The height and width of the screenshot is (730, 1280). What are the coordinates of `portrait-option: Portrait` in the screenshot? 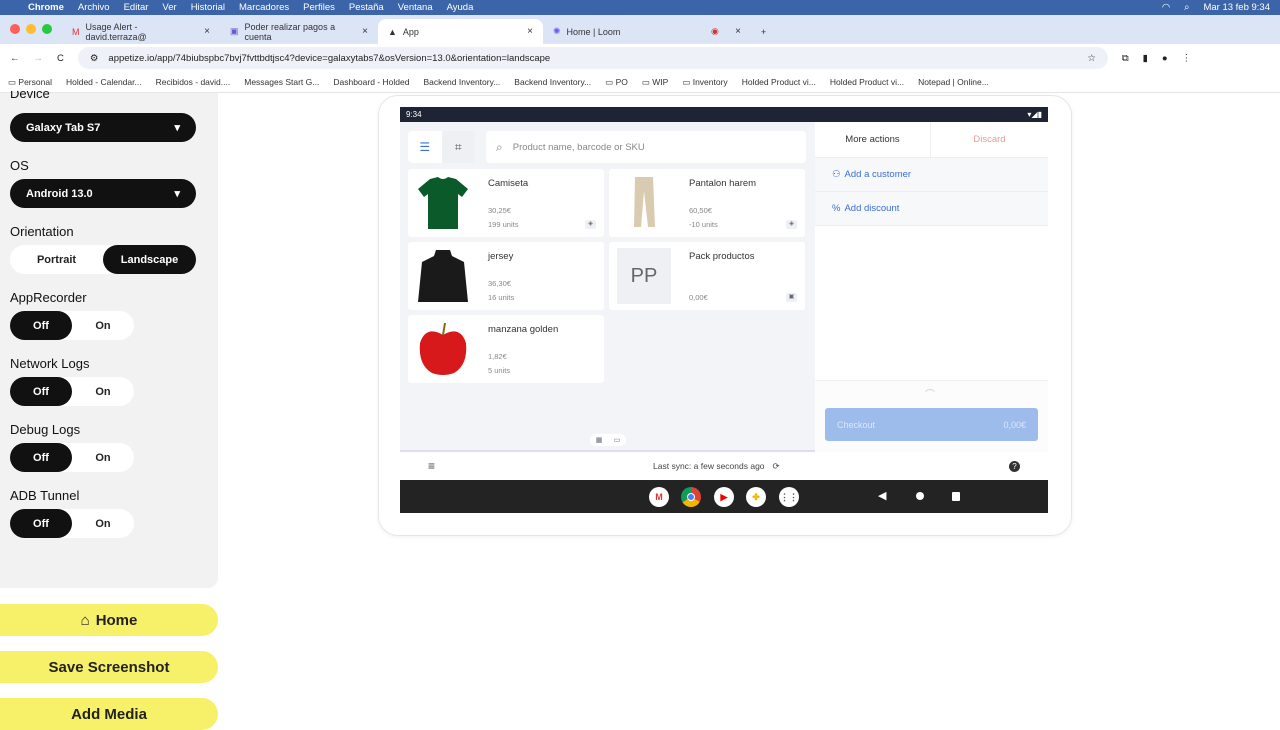 It's located at (56, 259).